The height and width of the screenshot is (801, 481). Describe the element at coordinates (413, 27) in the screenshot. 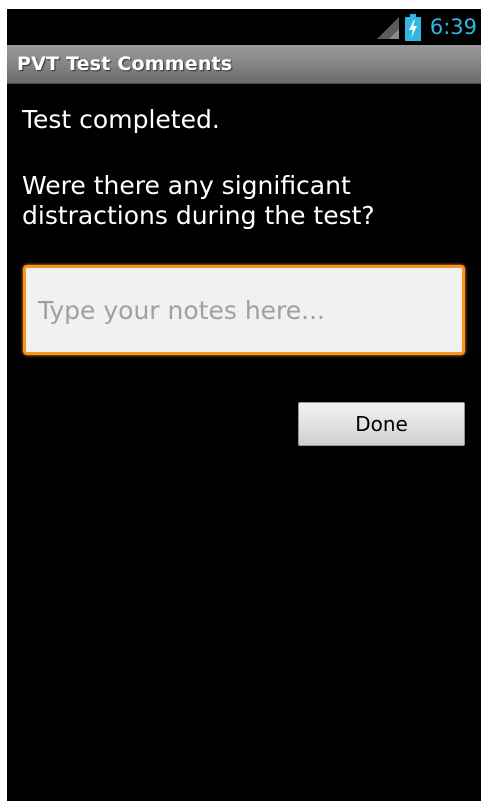

I see `battery-charging-icon` at that location.